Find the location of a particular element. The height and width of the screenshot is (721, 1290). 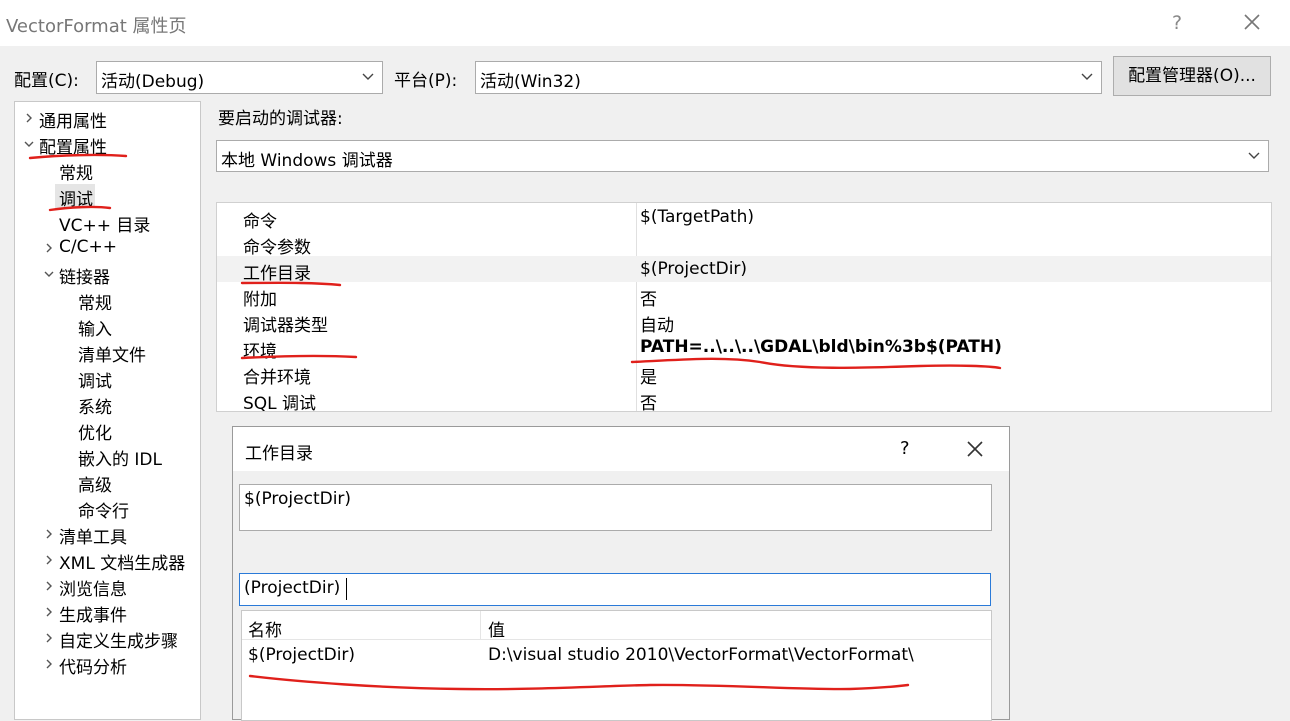

tree-item: 配置属性 is located at coordinates (73, 145).